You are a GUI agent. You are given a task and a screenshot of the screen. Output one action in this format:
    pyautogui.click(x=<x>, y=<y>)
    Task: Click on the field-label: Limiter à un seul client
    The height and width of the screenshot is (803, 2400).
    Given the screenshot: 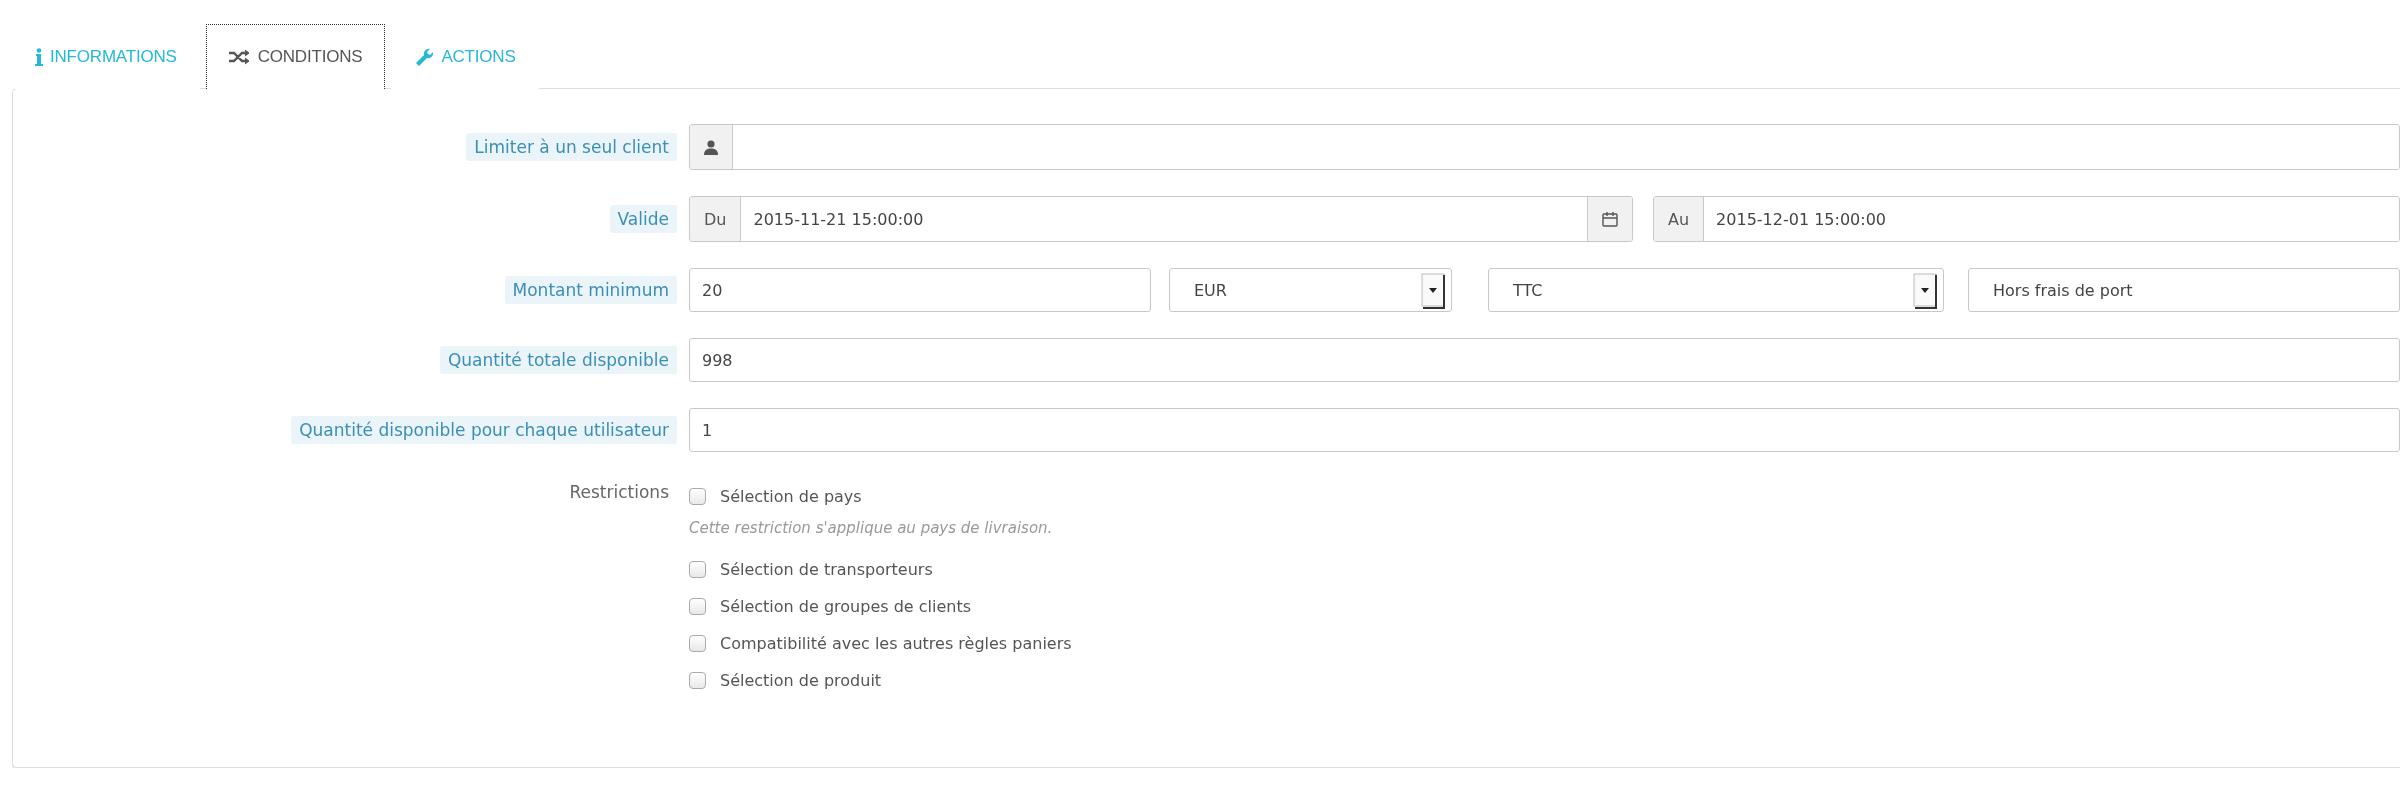 What is the action you would take?
    pyautogui.click(x=571, y=147)
    